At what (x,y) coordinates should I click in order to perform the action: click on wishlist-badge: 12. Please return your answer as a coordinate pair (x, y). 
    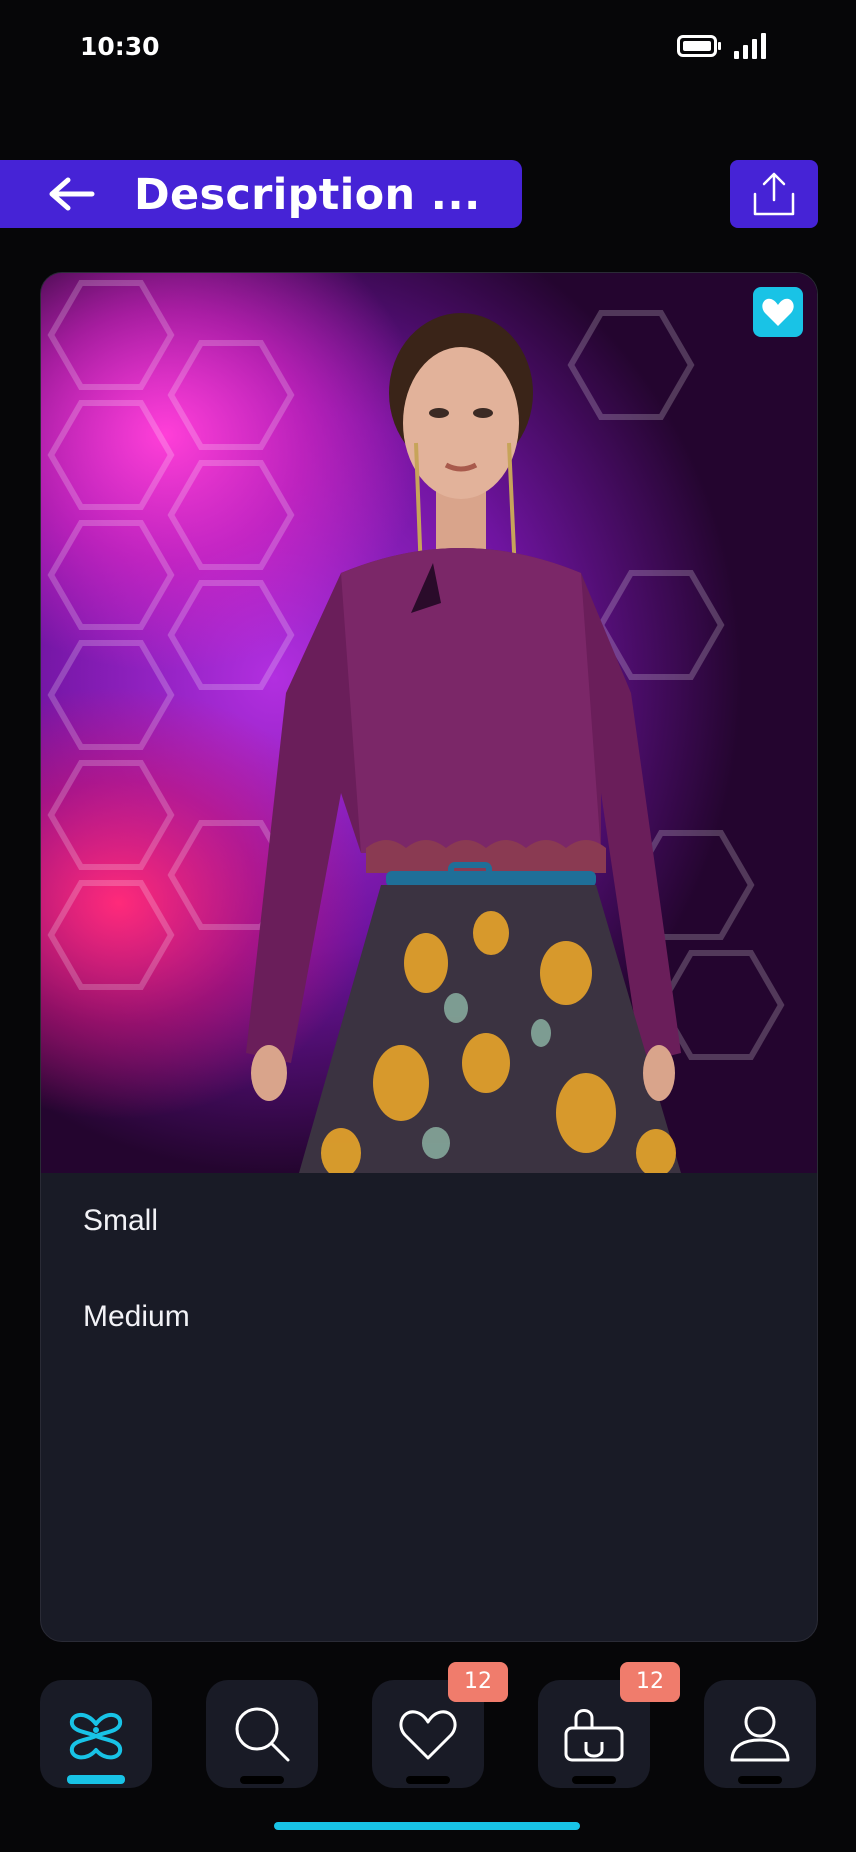
    Looking at the image, I should click on (478, 1682).